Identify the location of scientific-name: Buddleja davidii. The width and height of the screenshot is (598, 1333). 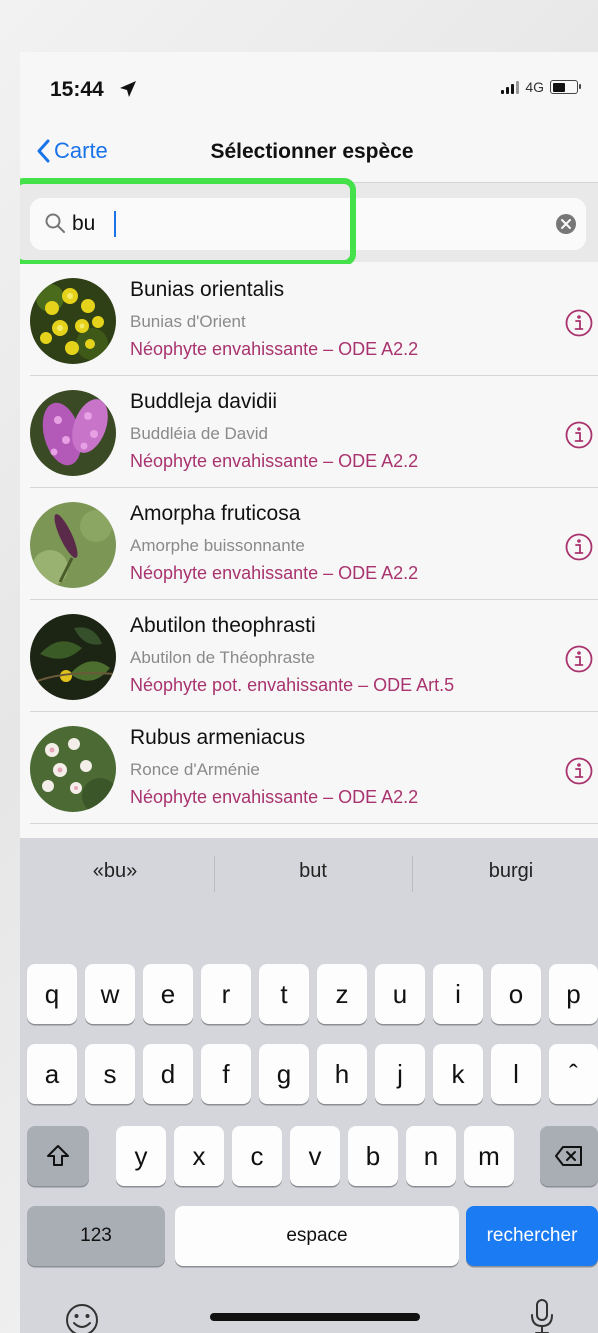
(204, 401).